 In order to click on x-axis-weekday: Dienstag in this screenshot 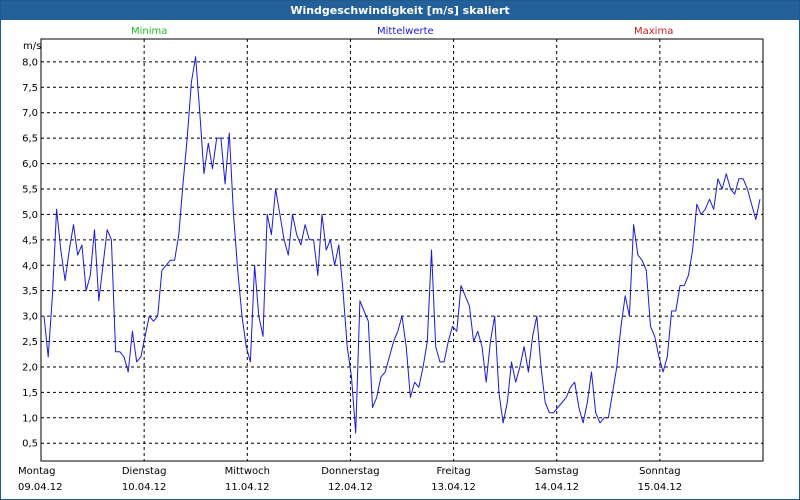, I will do `click(144, 471)`.